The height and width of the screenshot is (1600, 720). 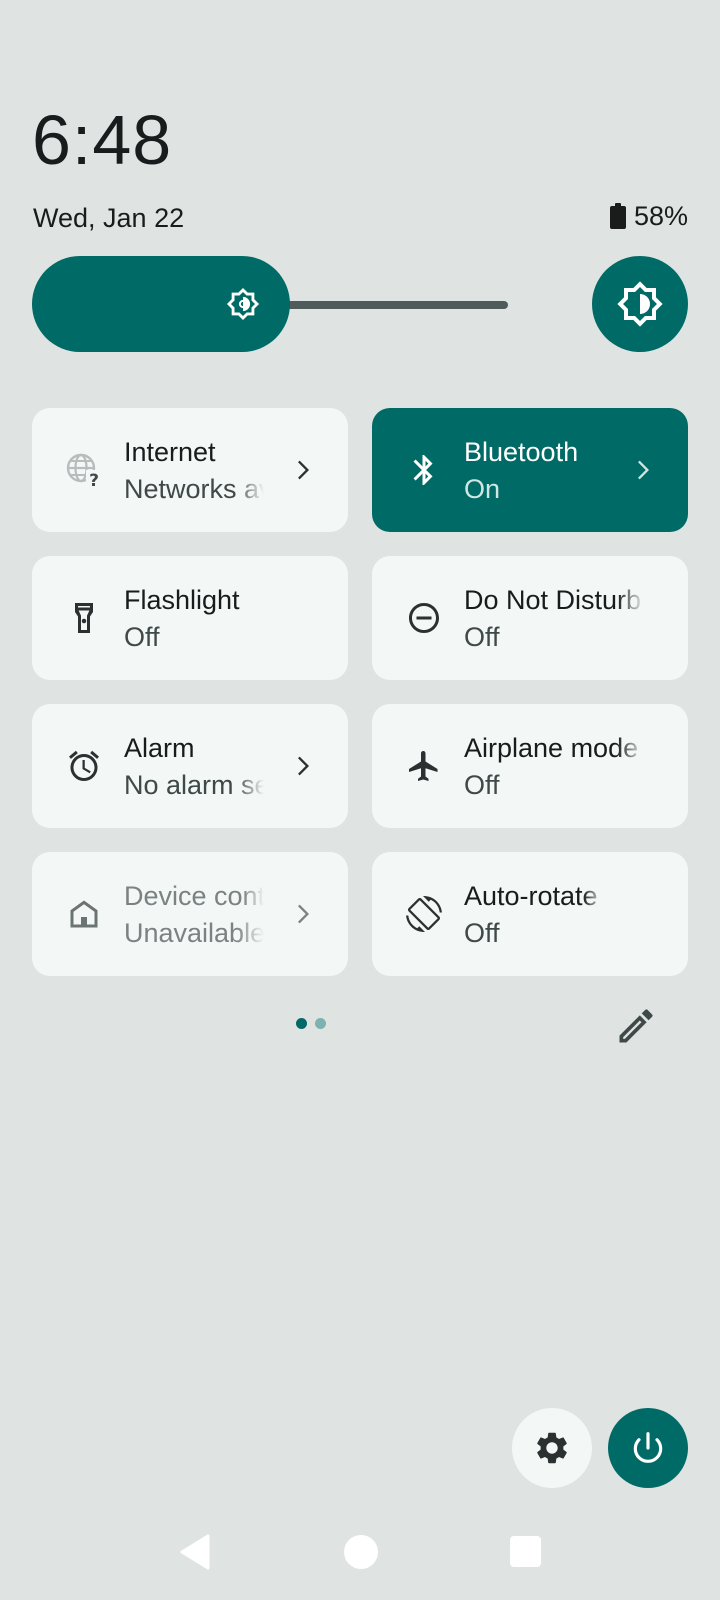 I want to click on auto-brightness-button, so click(x=640, y=304).